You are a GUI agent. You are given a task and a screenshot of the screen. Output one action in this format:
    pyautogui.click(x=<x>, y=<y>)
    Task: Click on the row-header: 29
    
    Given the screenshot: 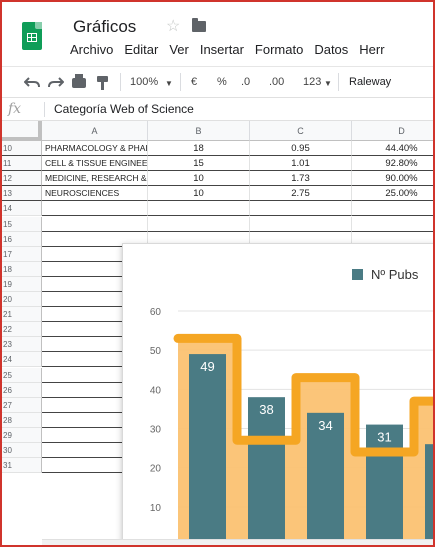 What is the action you would take?
    pyautogui.click(x=22, y=435)
    